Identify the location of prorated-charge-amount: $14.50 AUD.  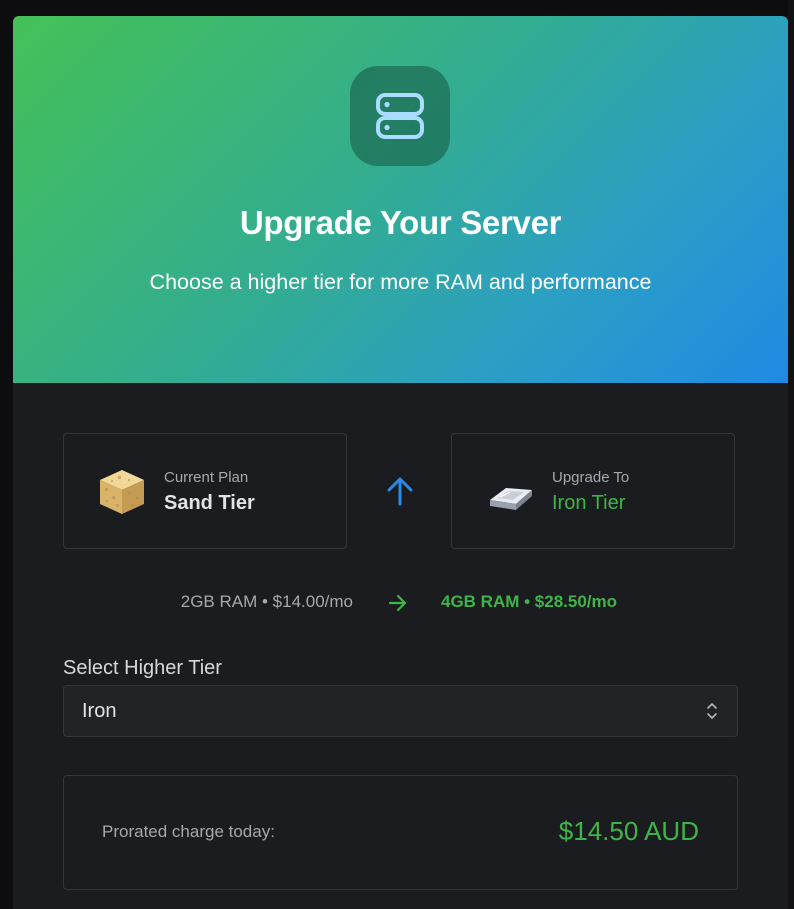
(628, 831).